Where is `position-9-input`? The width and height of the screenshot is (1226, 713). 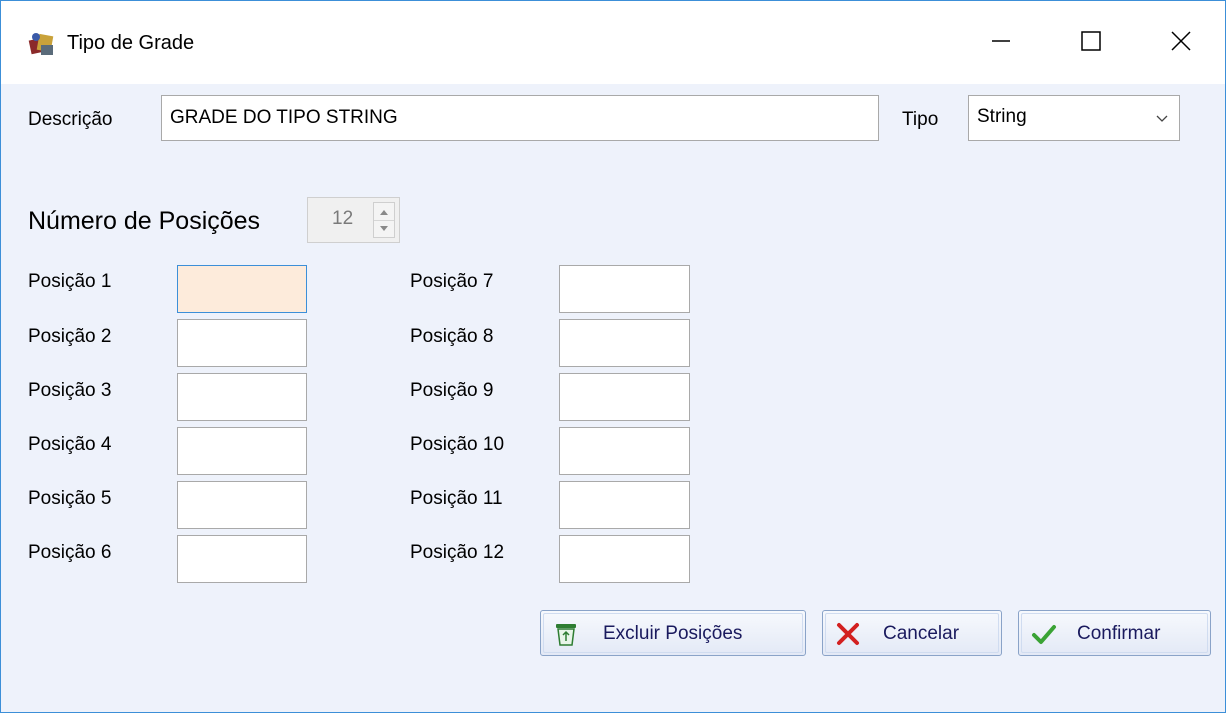
position-9-input is located at coordinates (624, 397).